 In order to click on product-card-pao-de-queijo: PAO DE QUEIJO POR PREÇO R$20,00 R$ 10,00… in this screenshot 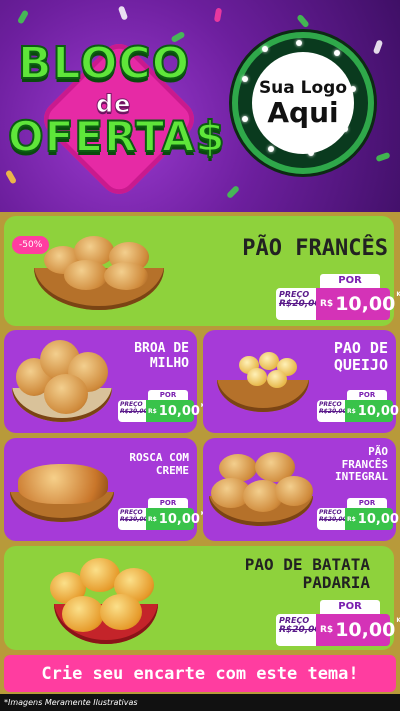, I will do `click(301, 381)`.